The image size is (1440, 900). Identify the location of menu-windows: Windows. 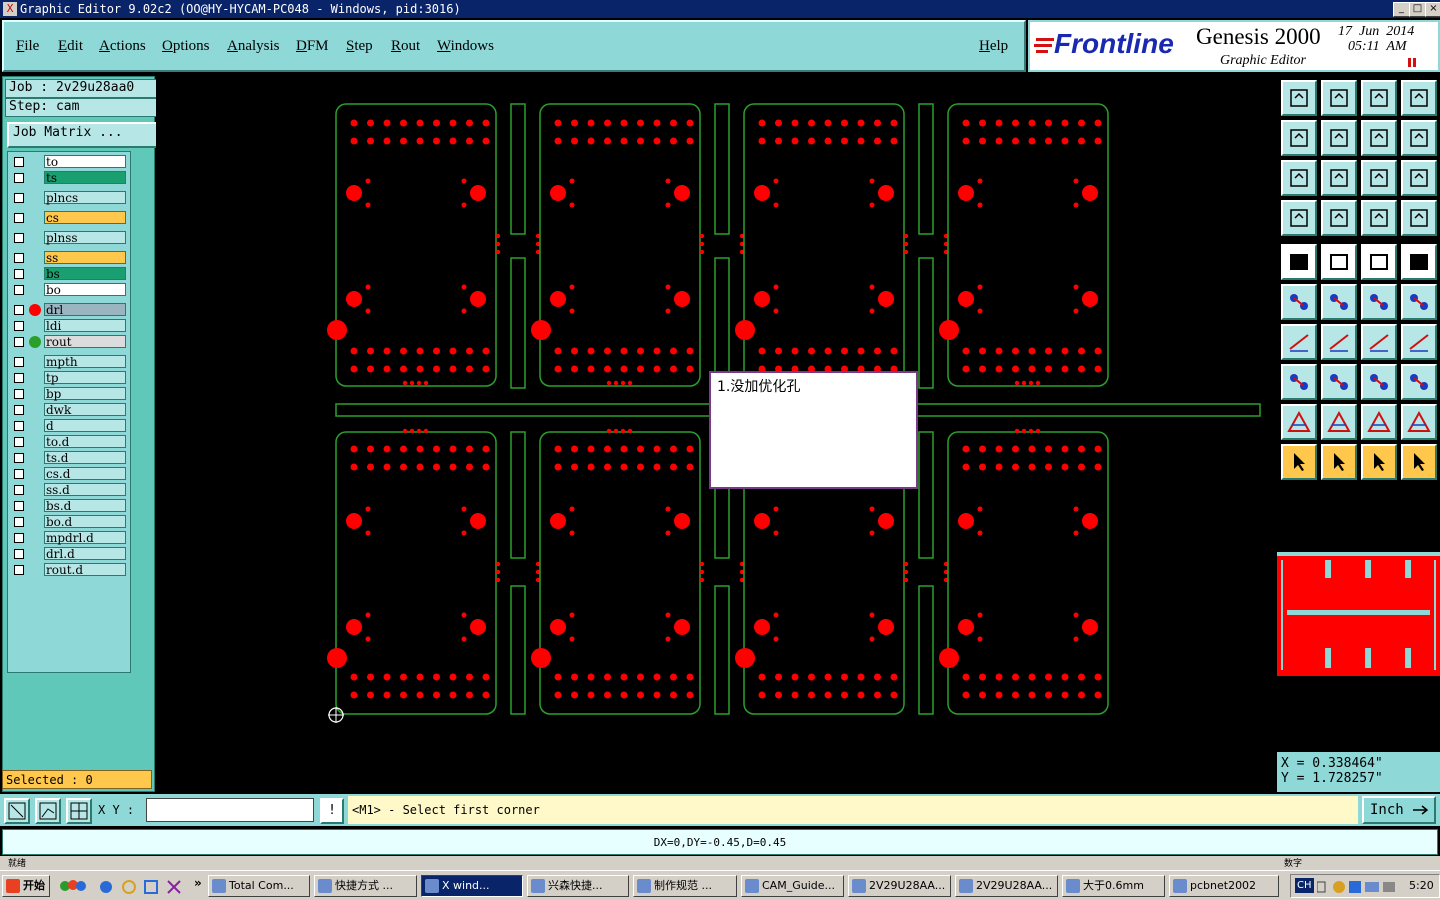
(465, 46).